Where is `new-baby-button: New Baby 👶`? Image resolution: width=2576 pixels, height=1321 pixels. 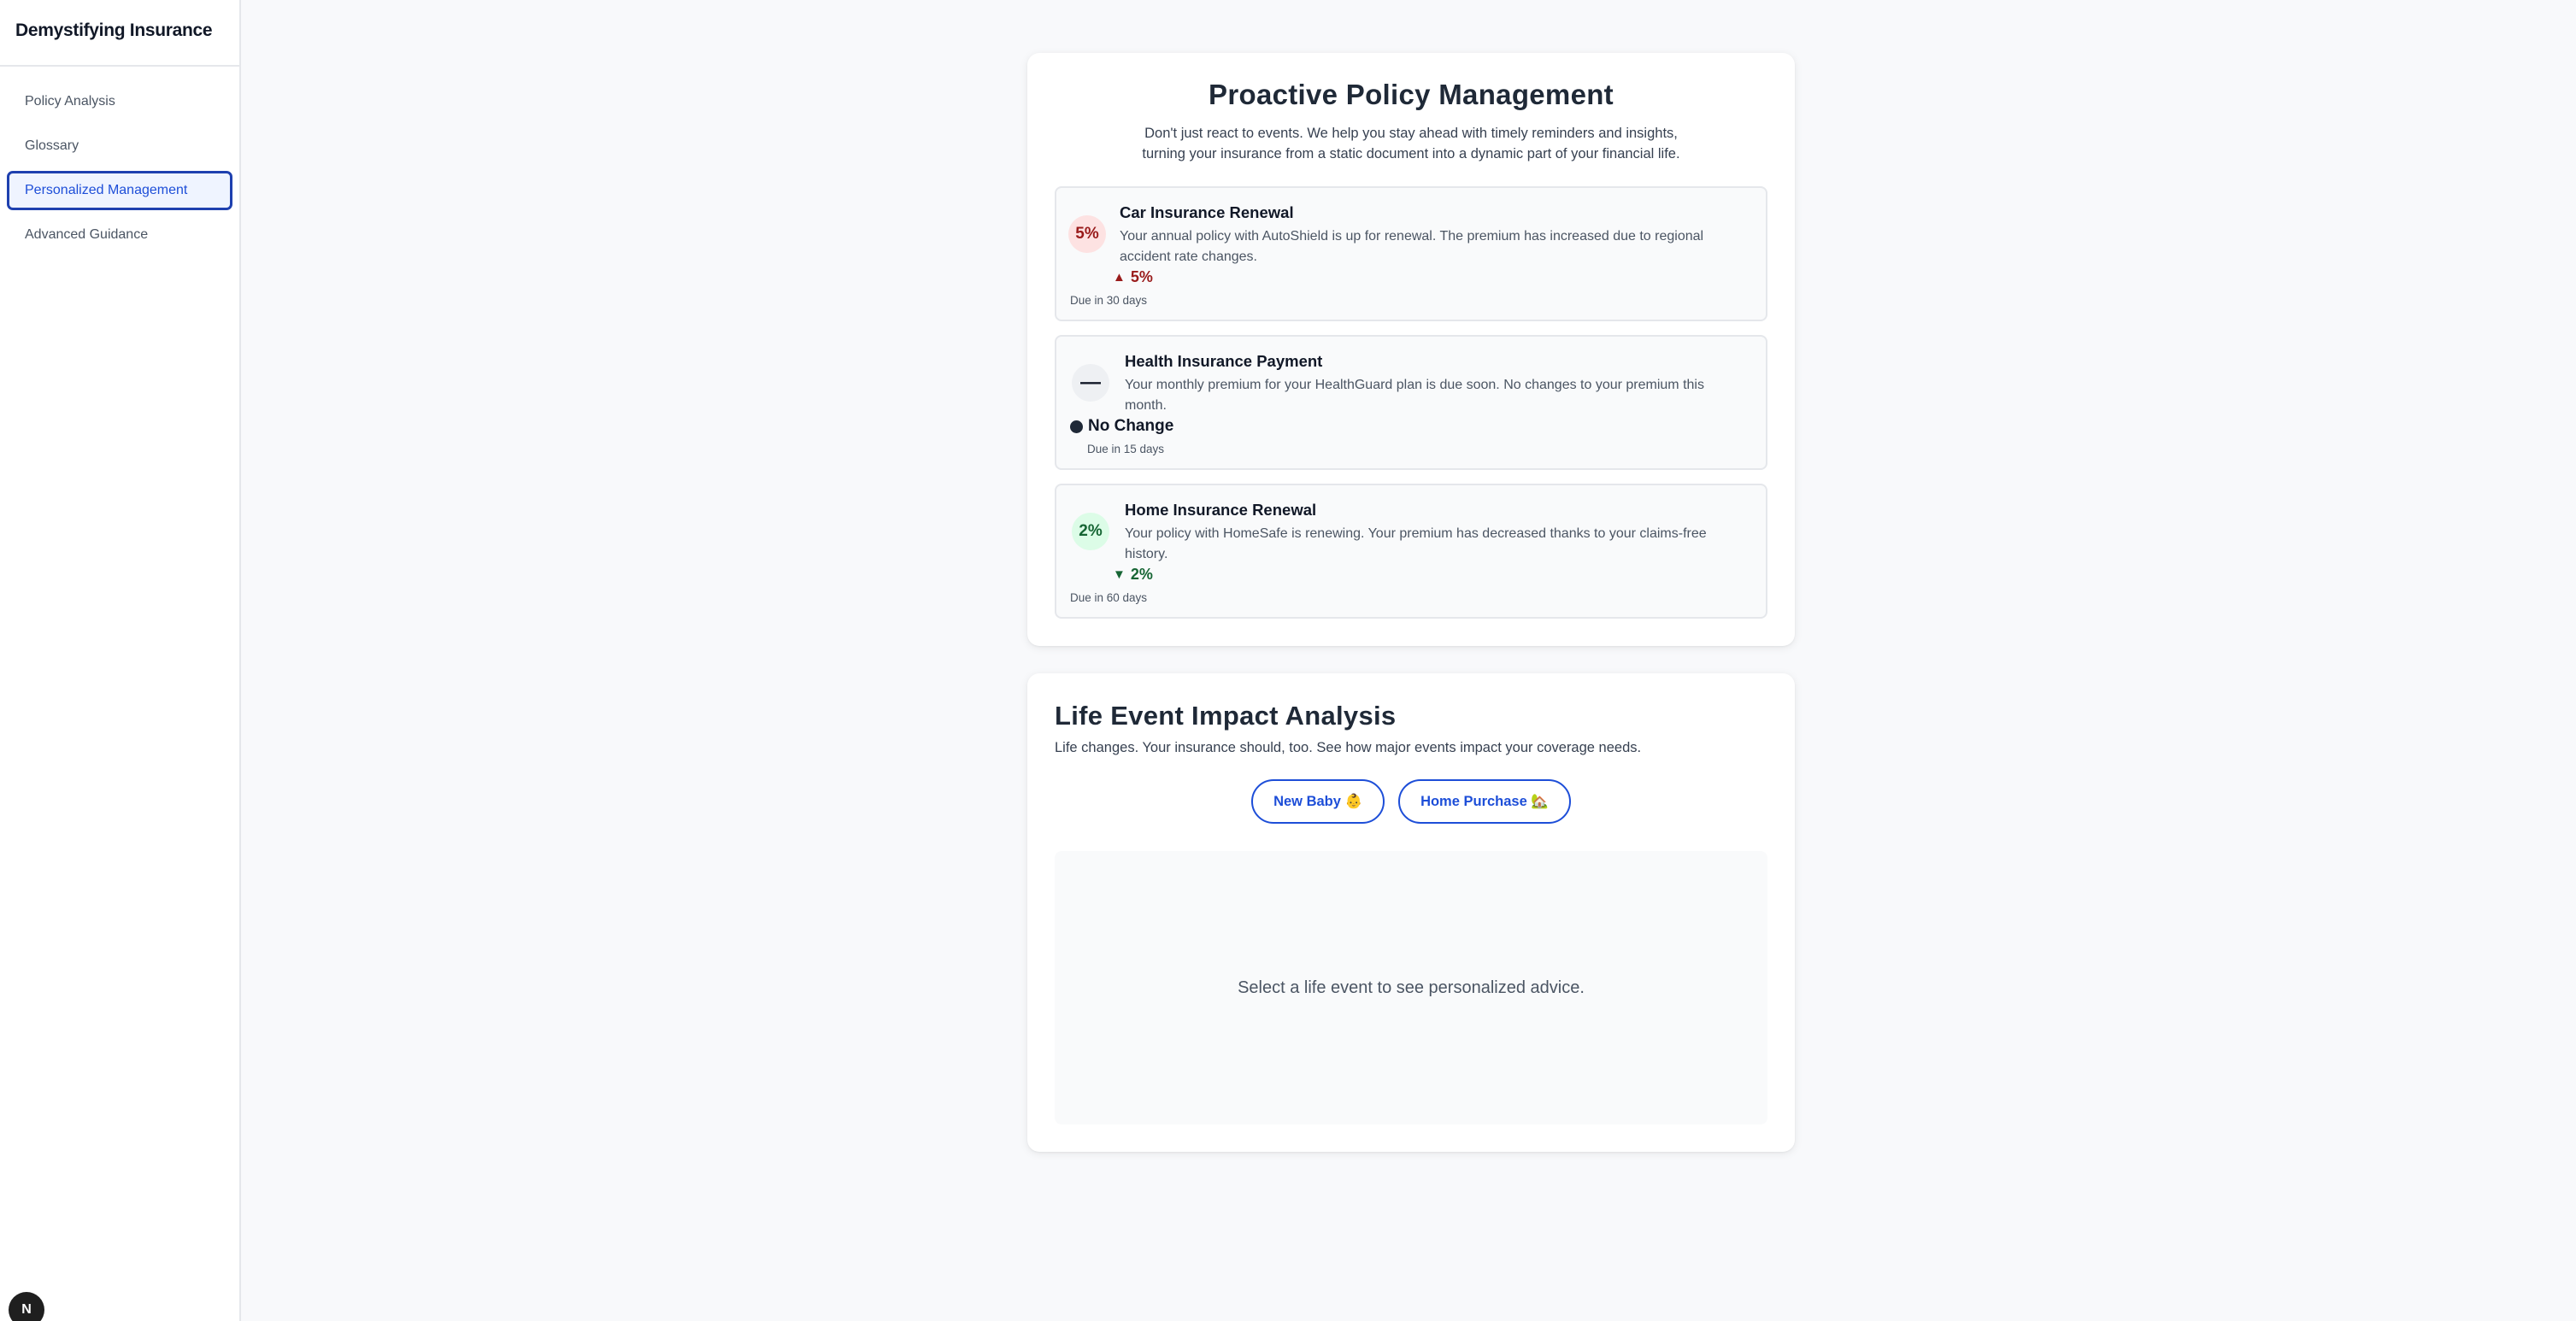
new-baby-button: New Baby 👶 is located at coordinates (1318, 801).